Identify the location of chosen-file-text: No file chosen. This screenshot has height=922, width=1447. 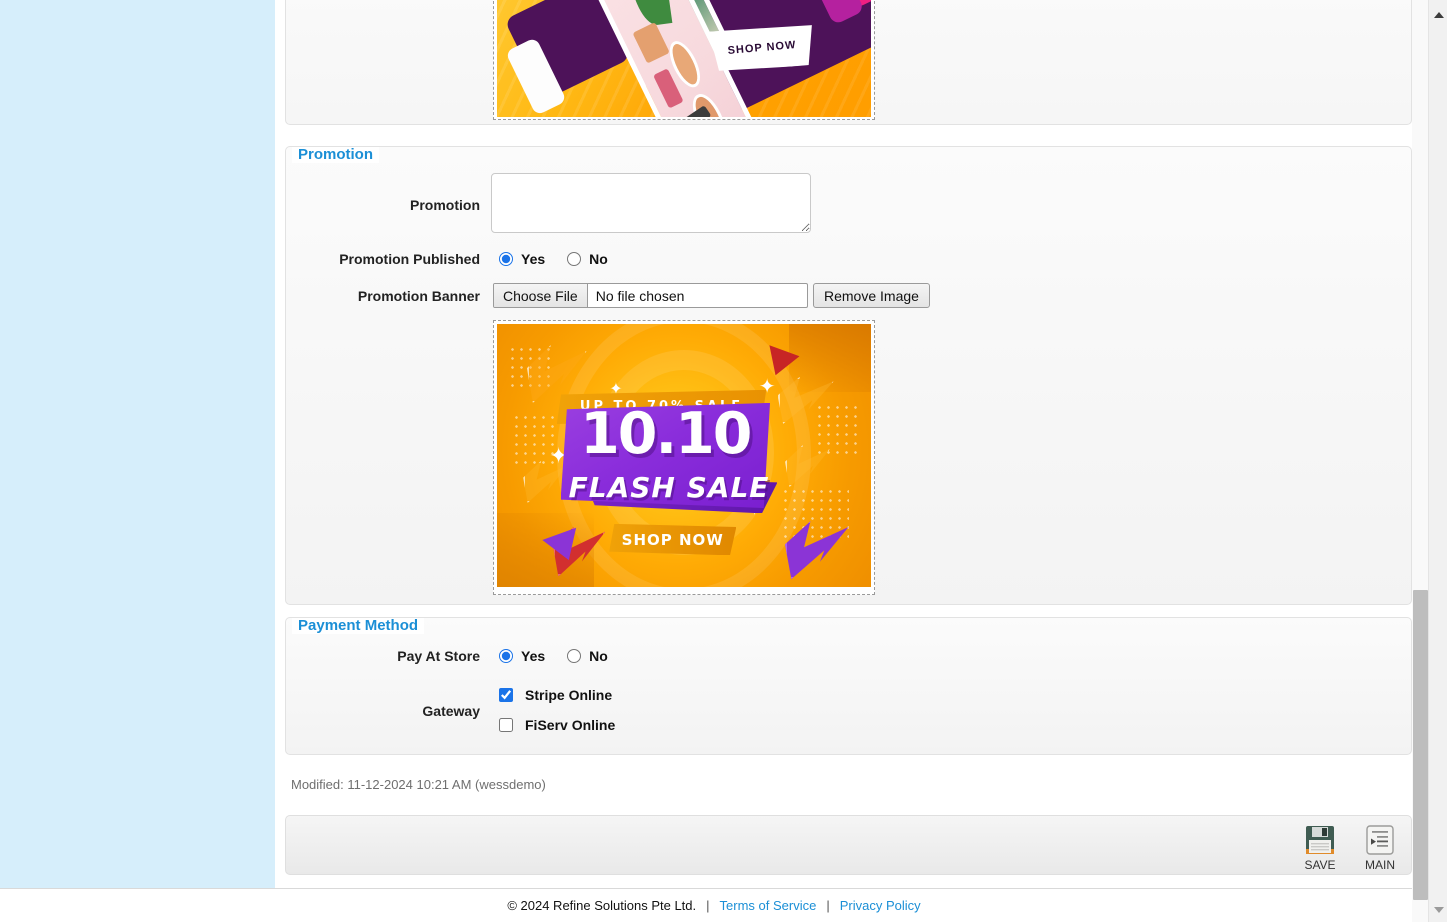
(640, 295).